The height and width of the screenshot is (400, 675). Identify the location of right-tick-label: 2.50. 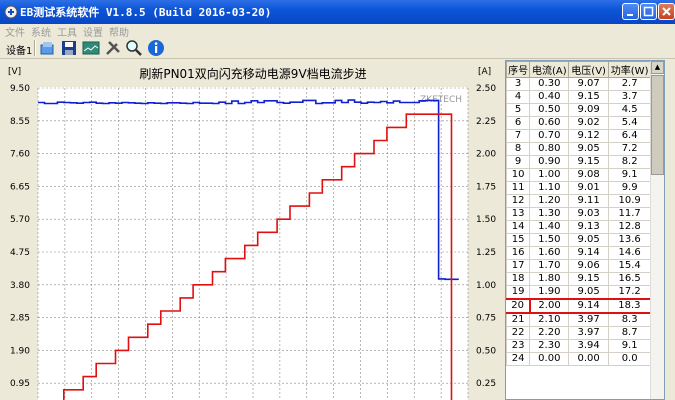
(486, 89).